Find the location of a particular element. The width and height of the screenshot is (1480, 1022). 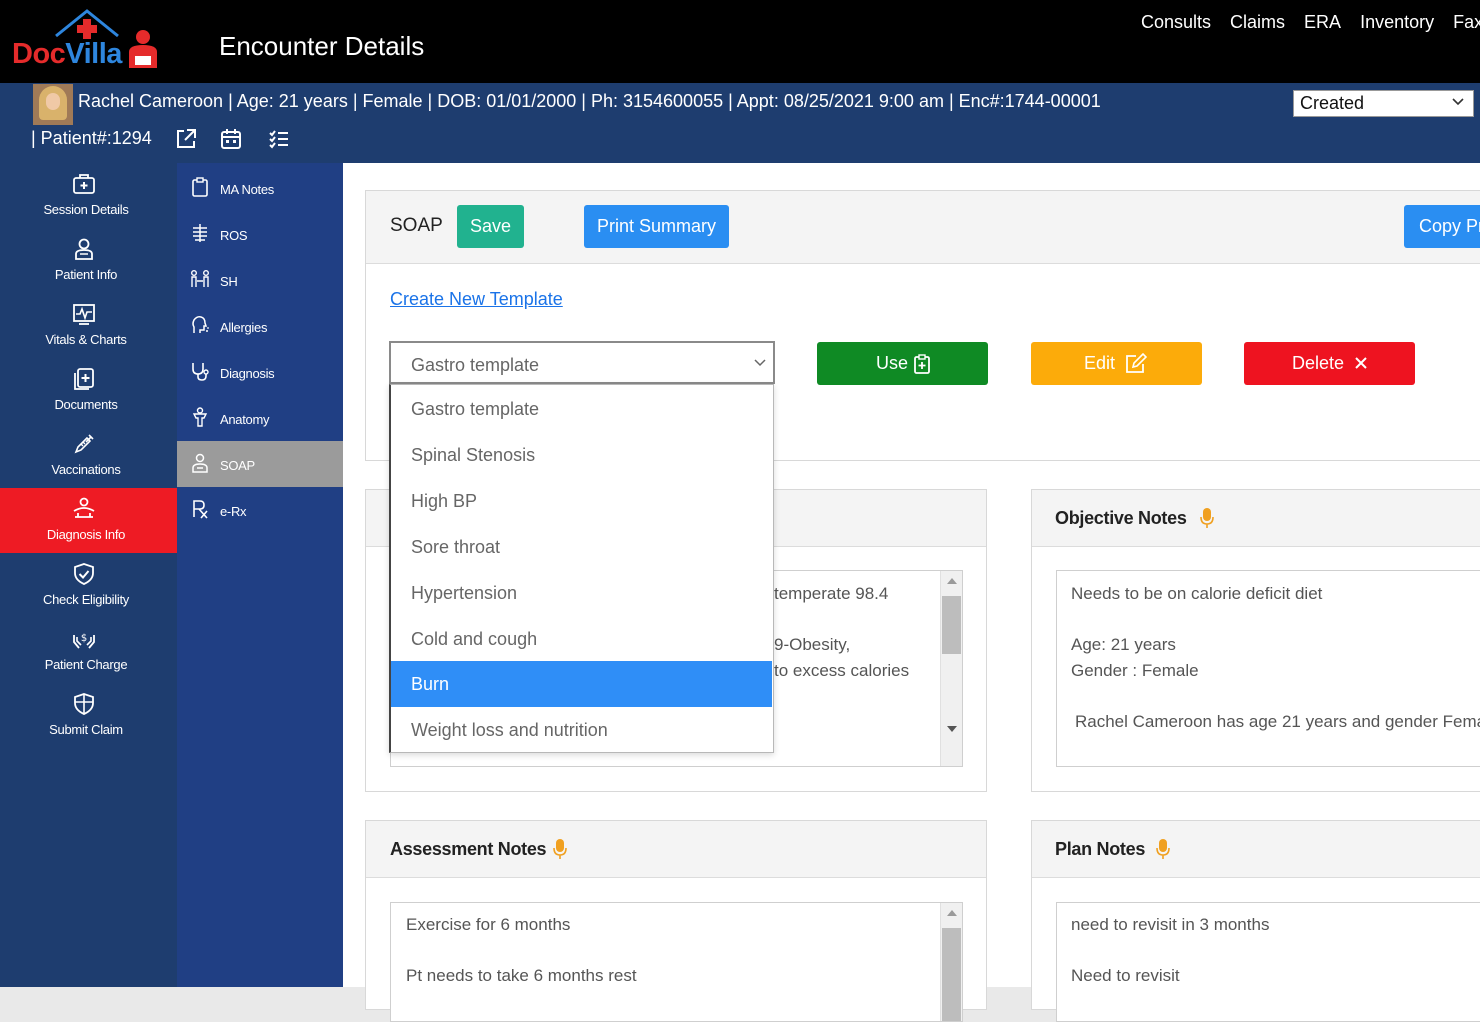

assessment-scrollbar is located at coordinates (951, 962).